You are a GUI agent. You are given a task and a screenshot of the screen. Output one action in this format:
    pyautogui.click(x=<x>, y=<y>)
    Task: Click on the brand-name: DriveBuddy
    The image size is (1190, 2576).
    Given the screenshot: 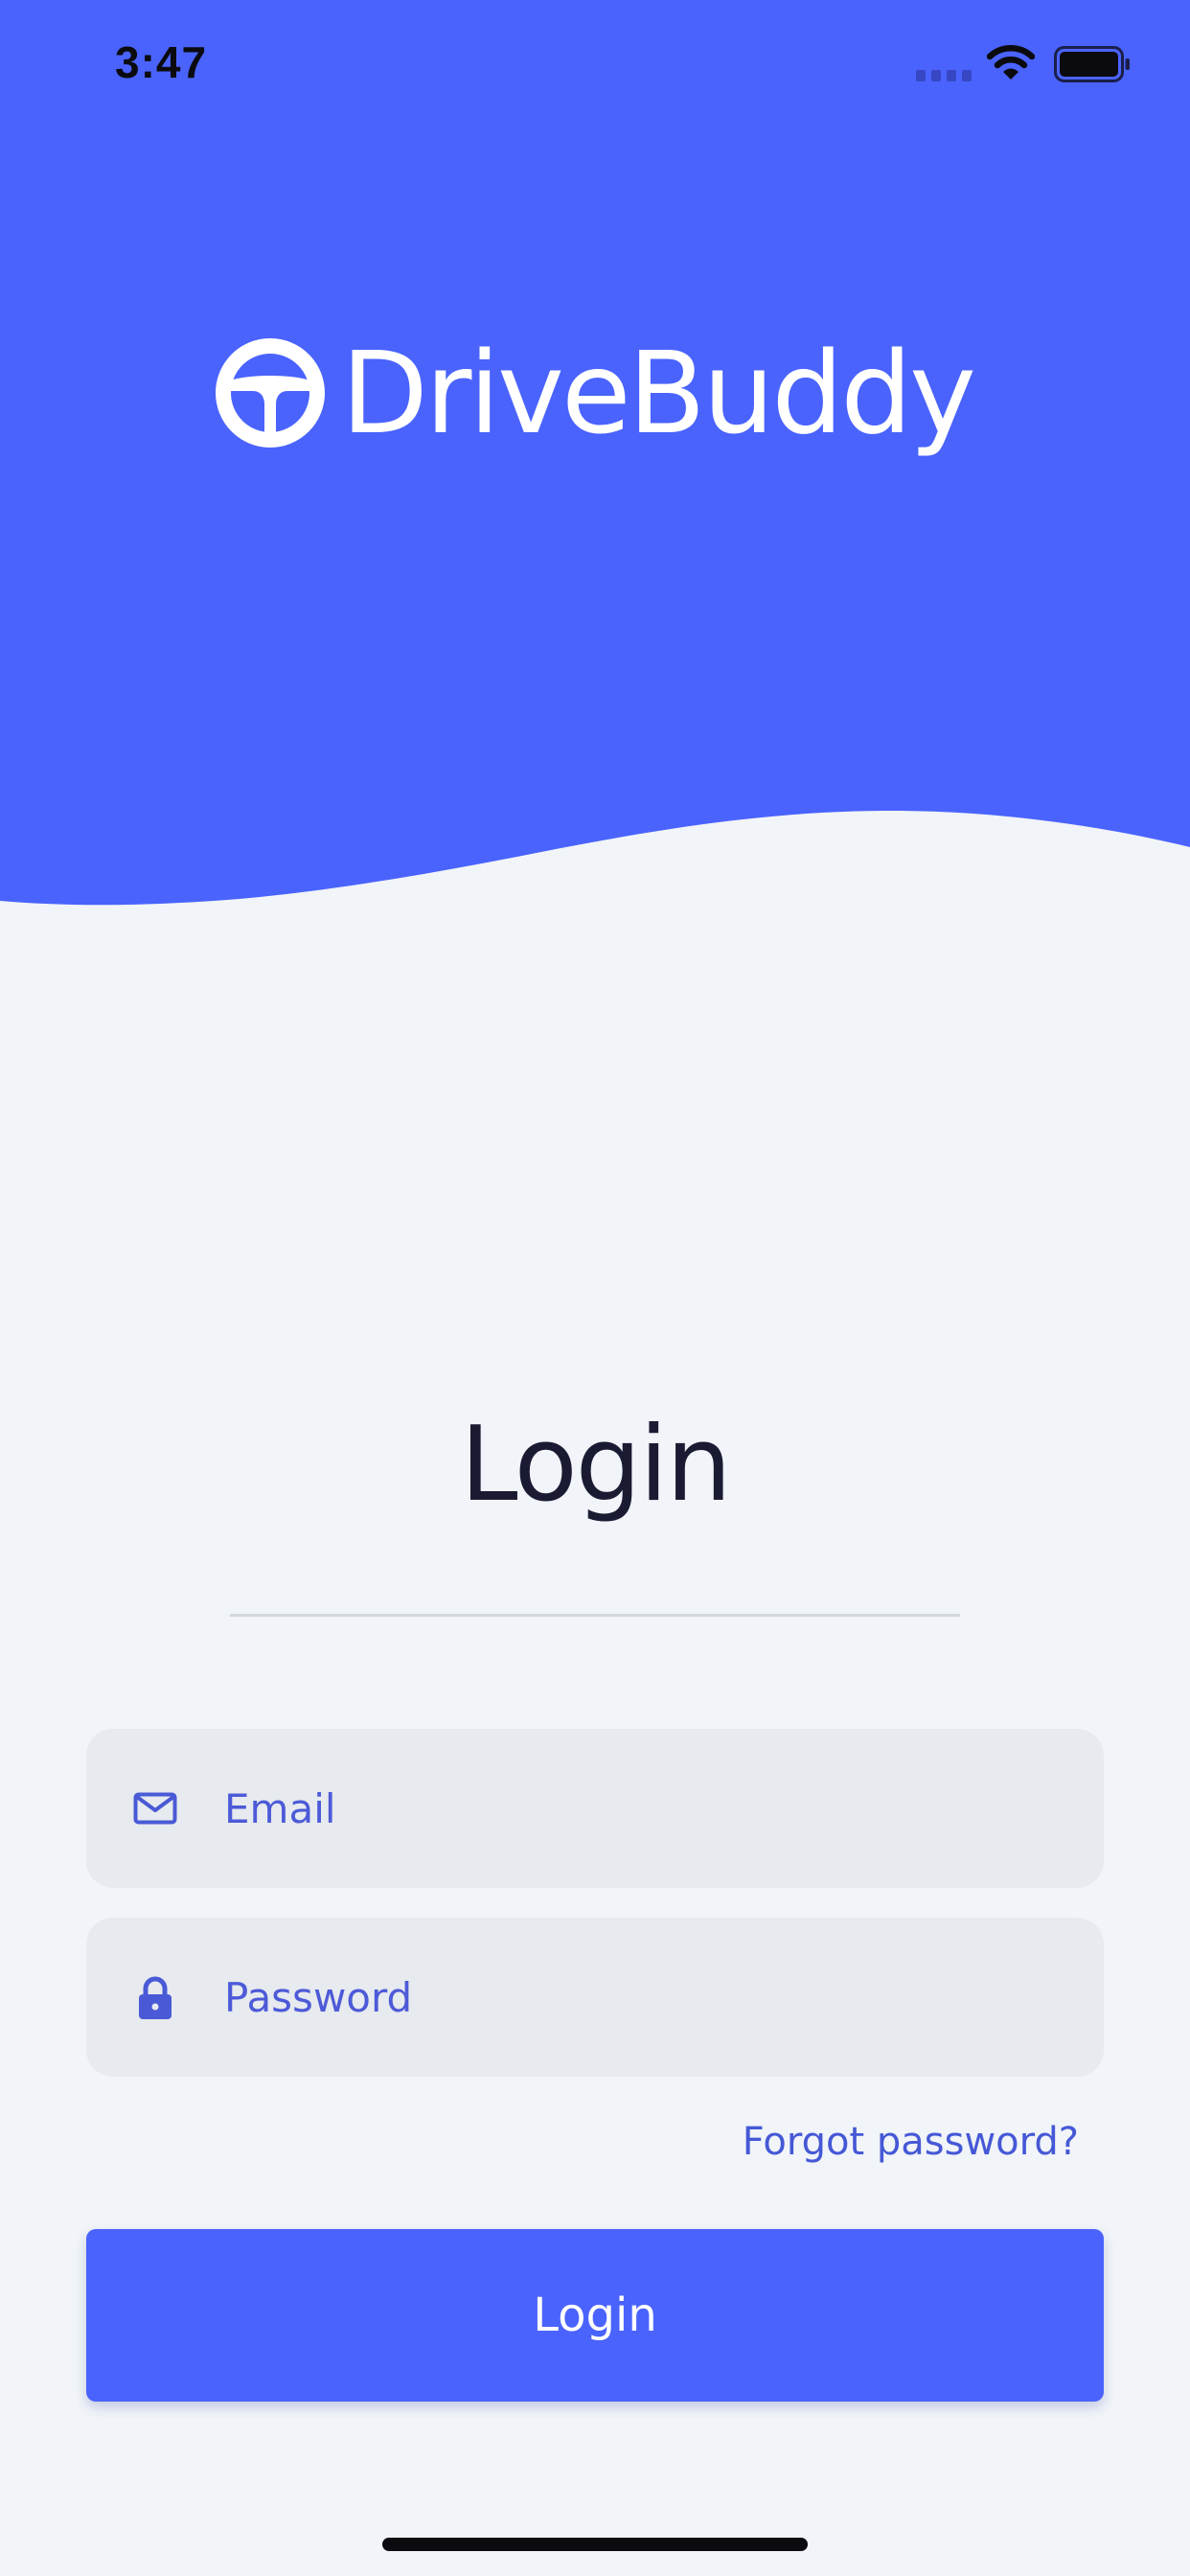 What is the action you would take?
    pyautogui.click(x=658, y=393)
    